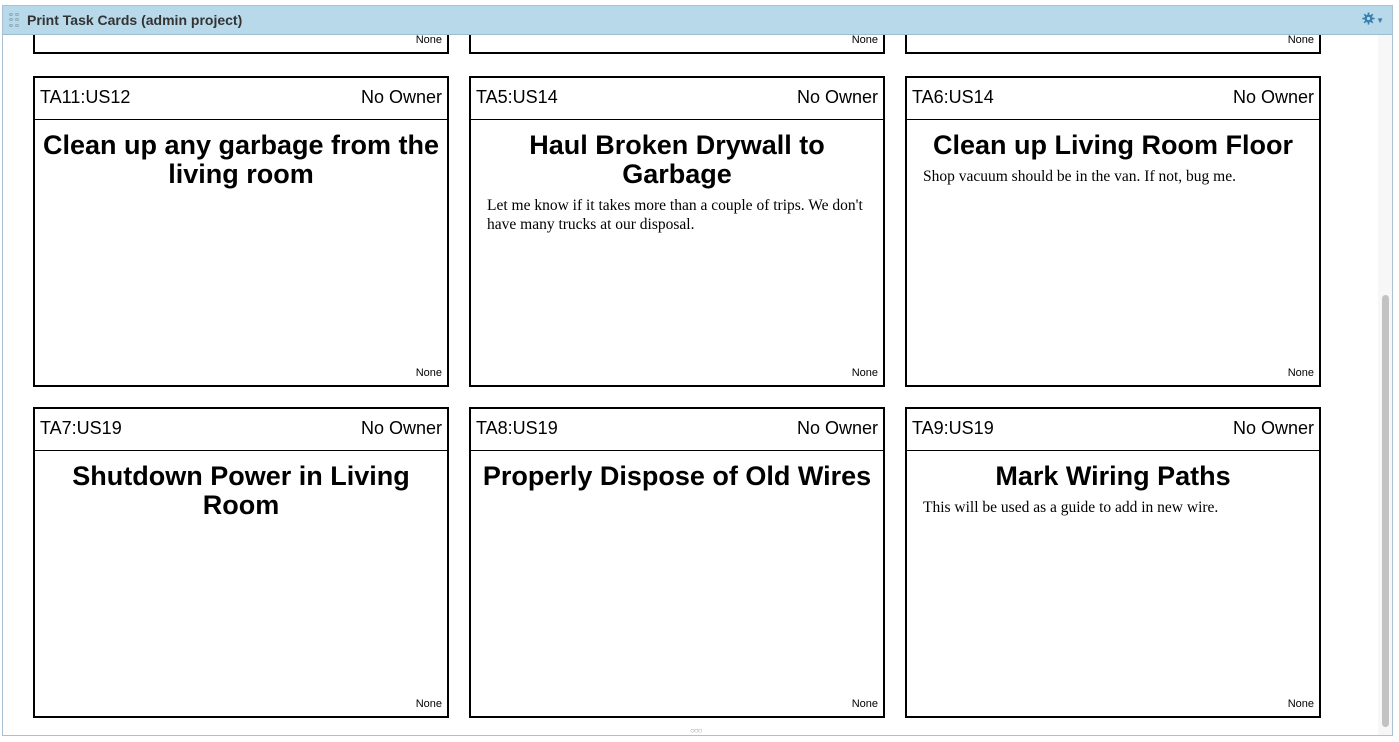  I want to click on card-task-id: TA7:US19, so click(81, 428).